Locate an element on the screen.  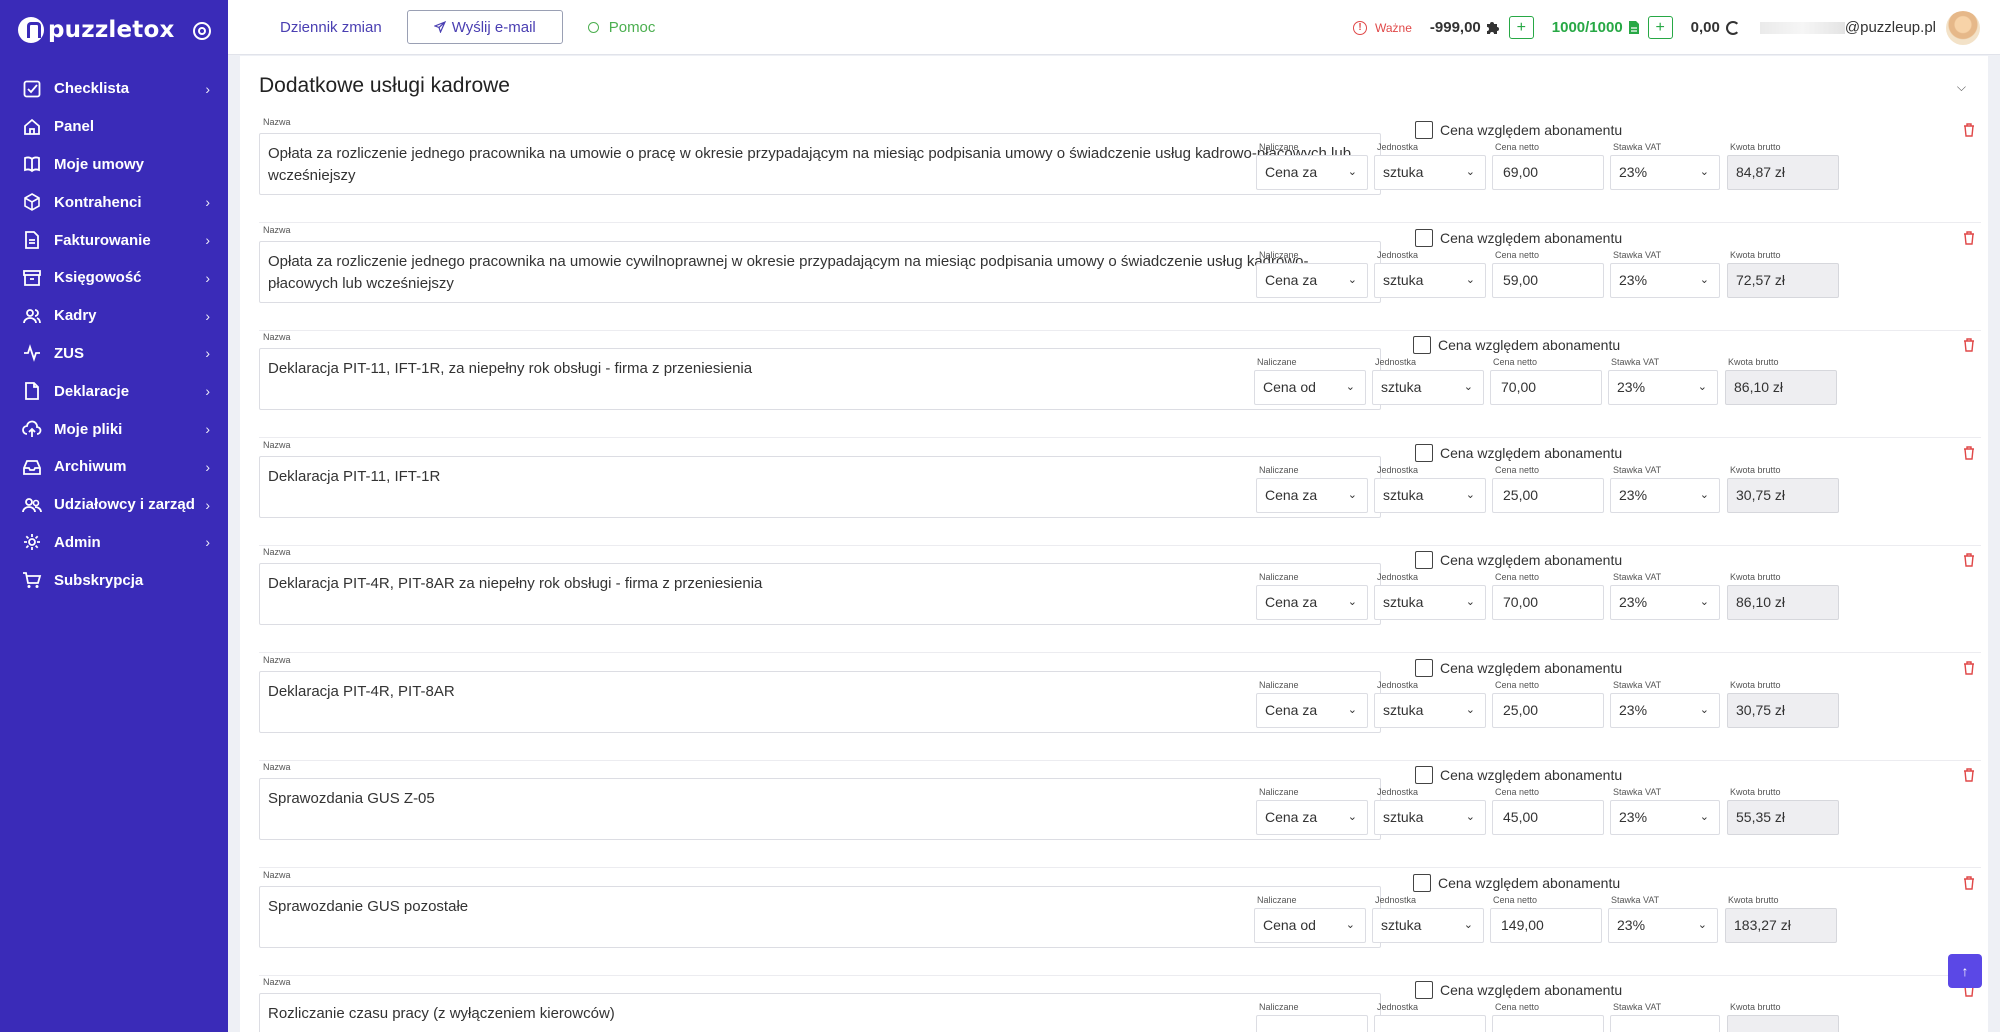
sidebar-item-zus: ZUS › is located at coordinates (114, 354).